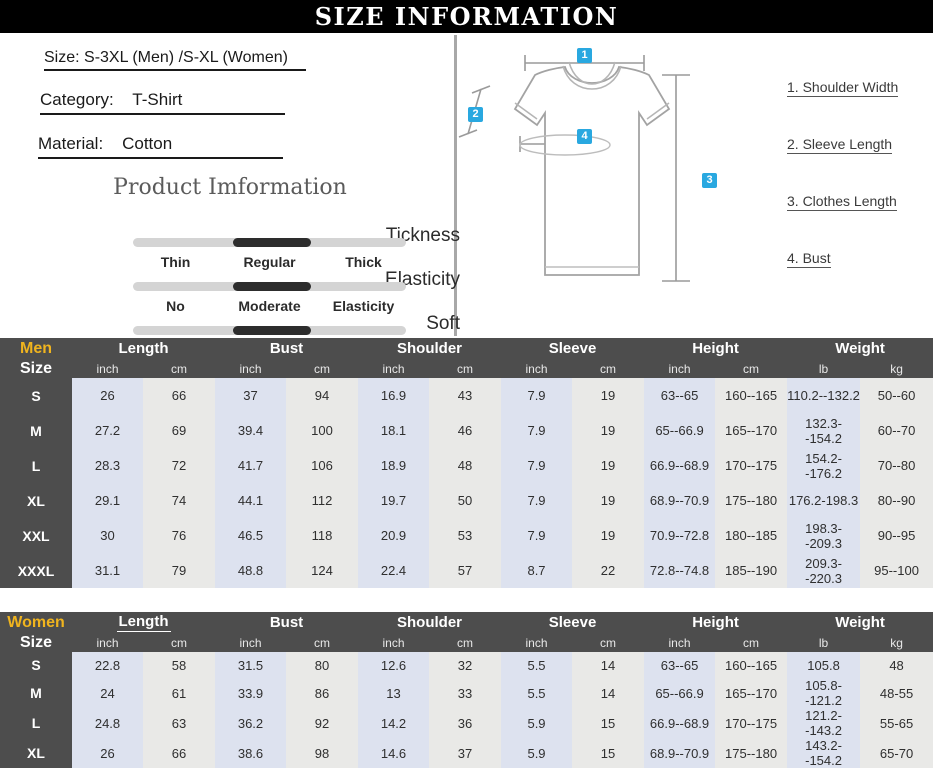  I want to click on data-cell: 60--70, so click(896, 430).